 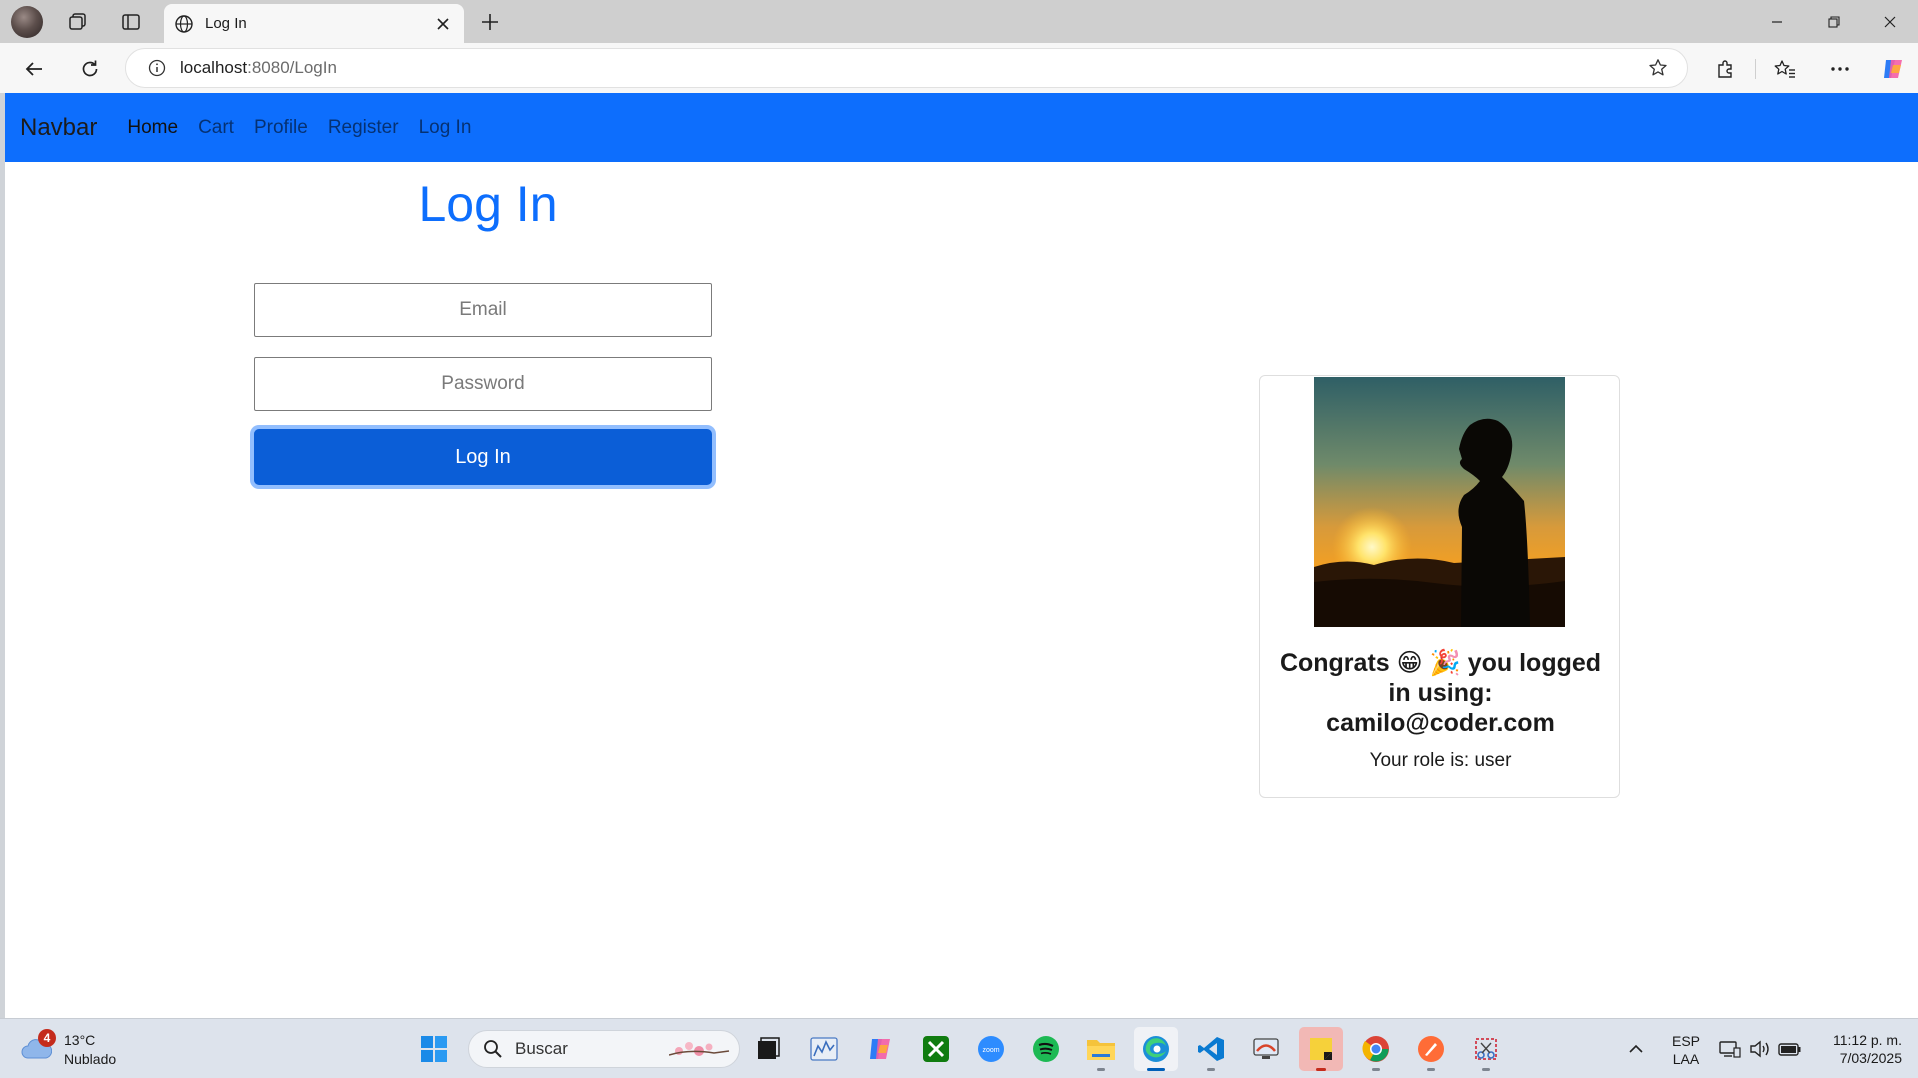 I want to click on globe-icon, so click(x=184, y=24).